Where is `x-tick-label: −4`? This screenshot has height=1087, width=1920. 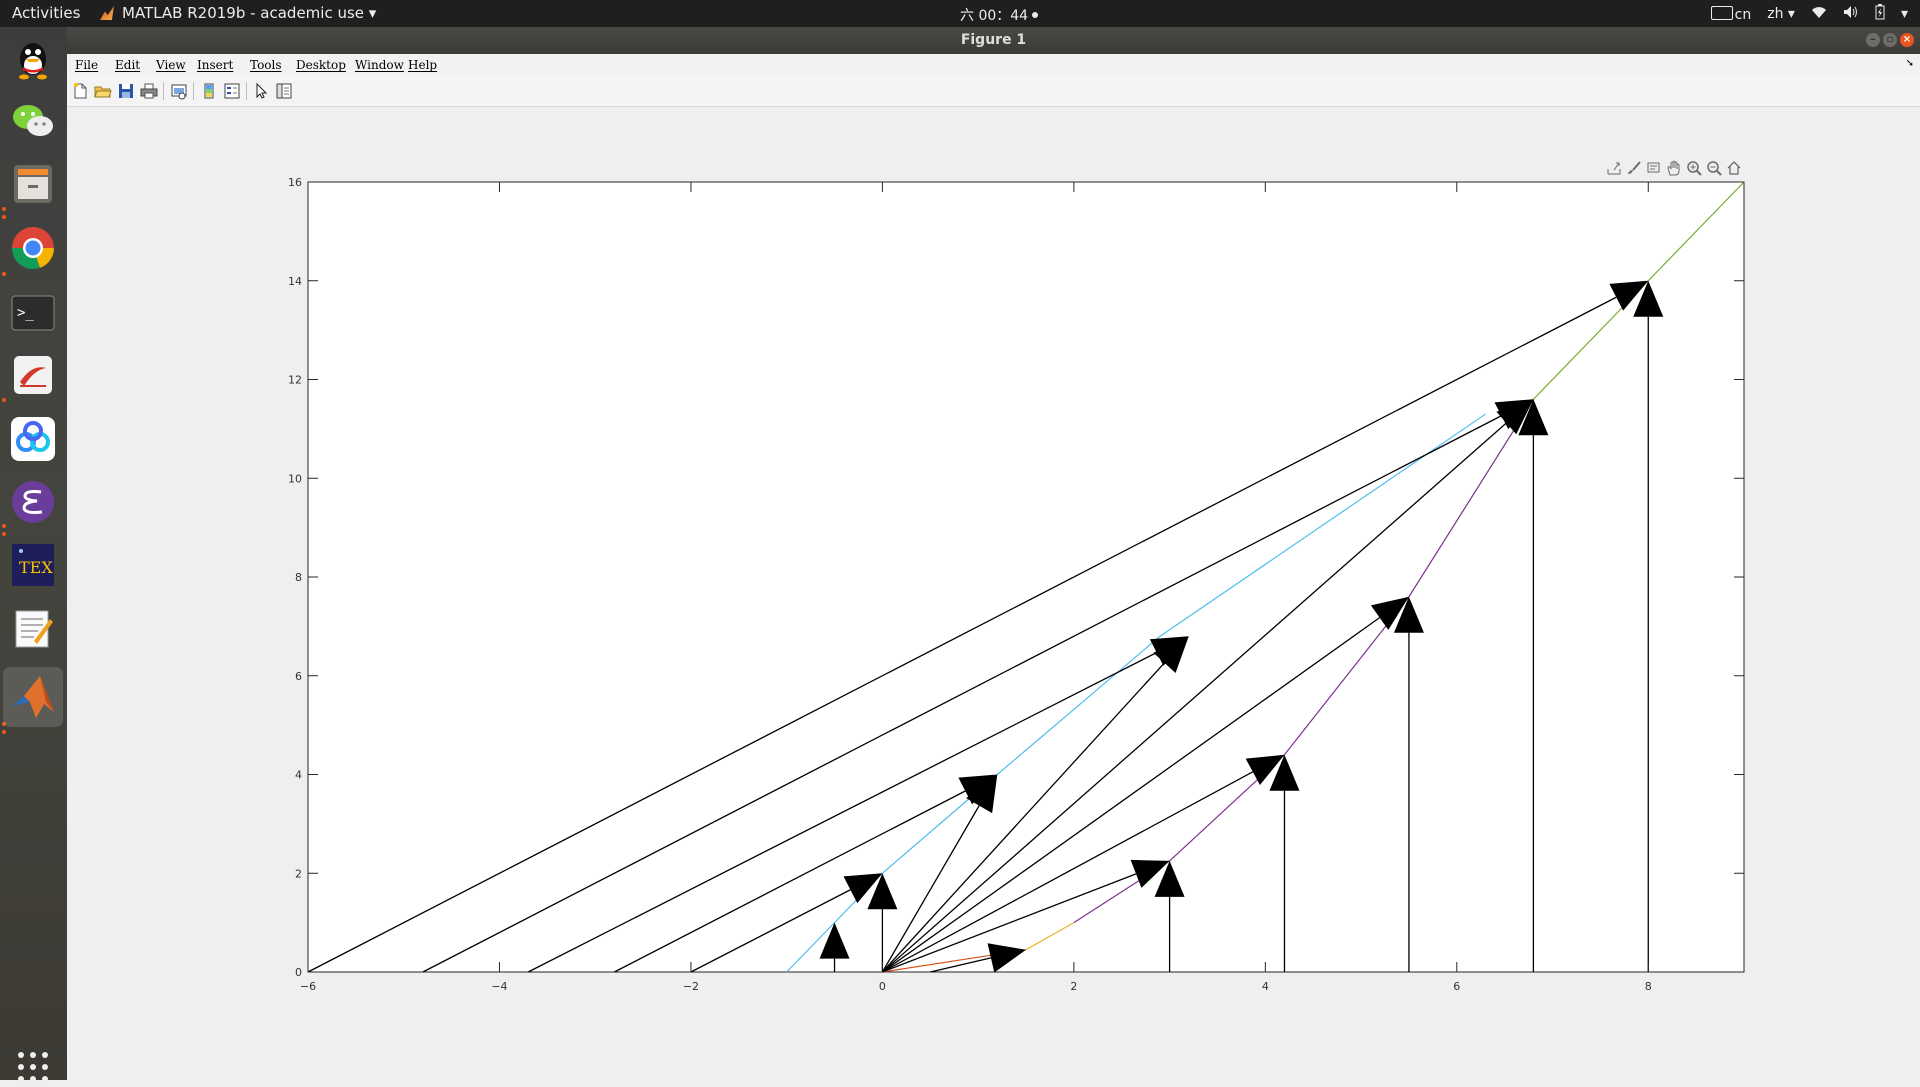 x-tick-label: −4 is located at coordinates (499, 986).